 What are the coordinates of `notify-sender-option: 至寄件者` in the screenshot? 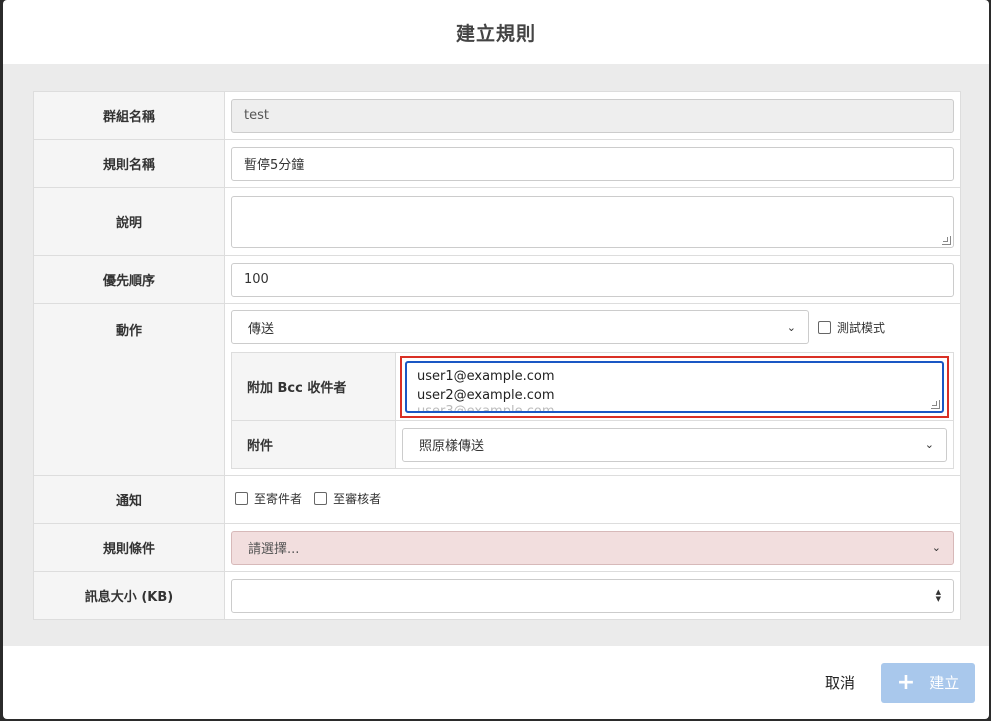 It's located at (268, 498).